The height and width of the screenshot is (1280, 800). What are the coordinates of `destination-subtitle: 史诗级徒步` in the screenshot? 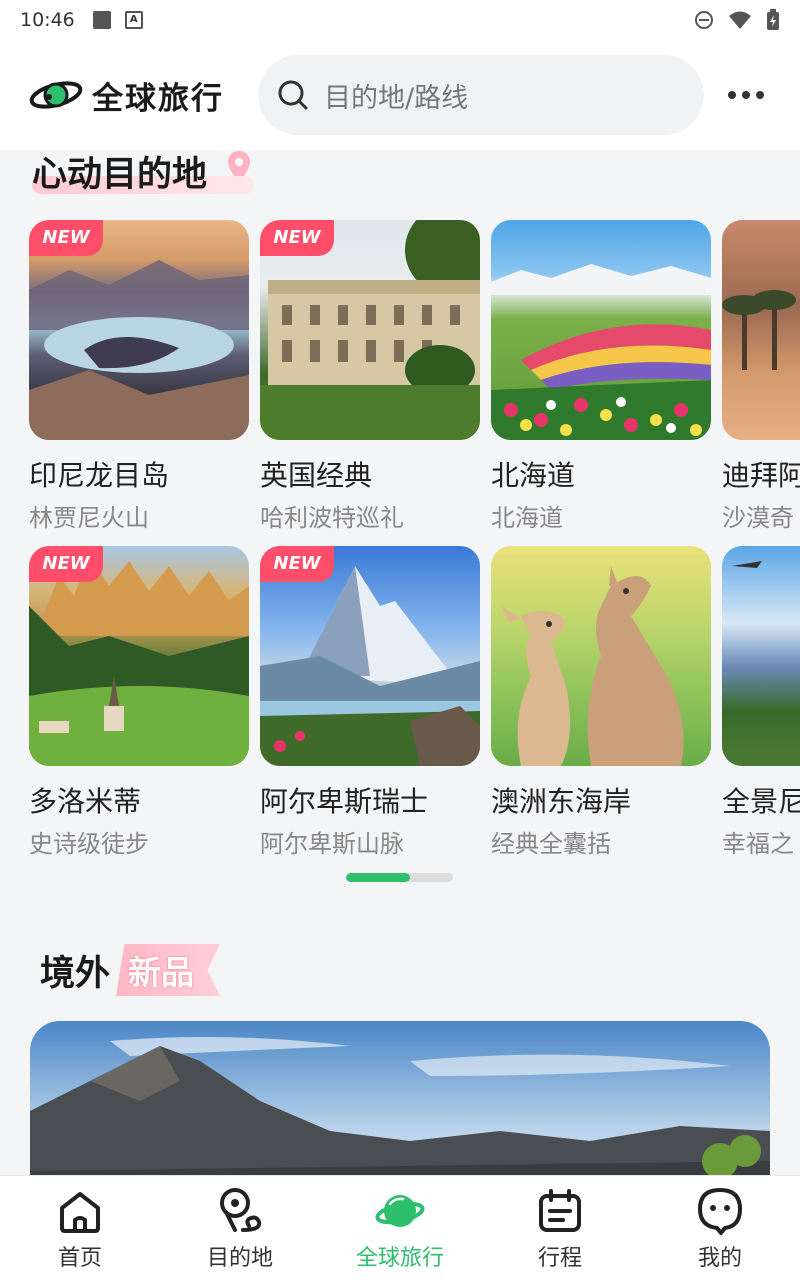 It's located at (89, 844).